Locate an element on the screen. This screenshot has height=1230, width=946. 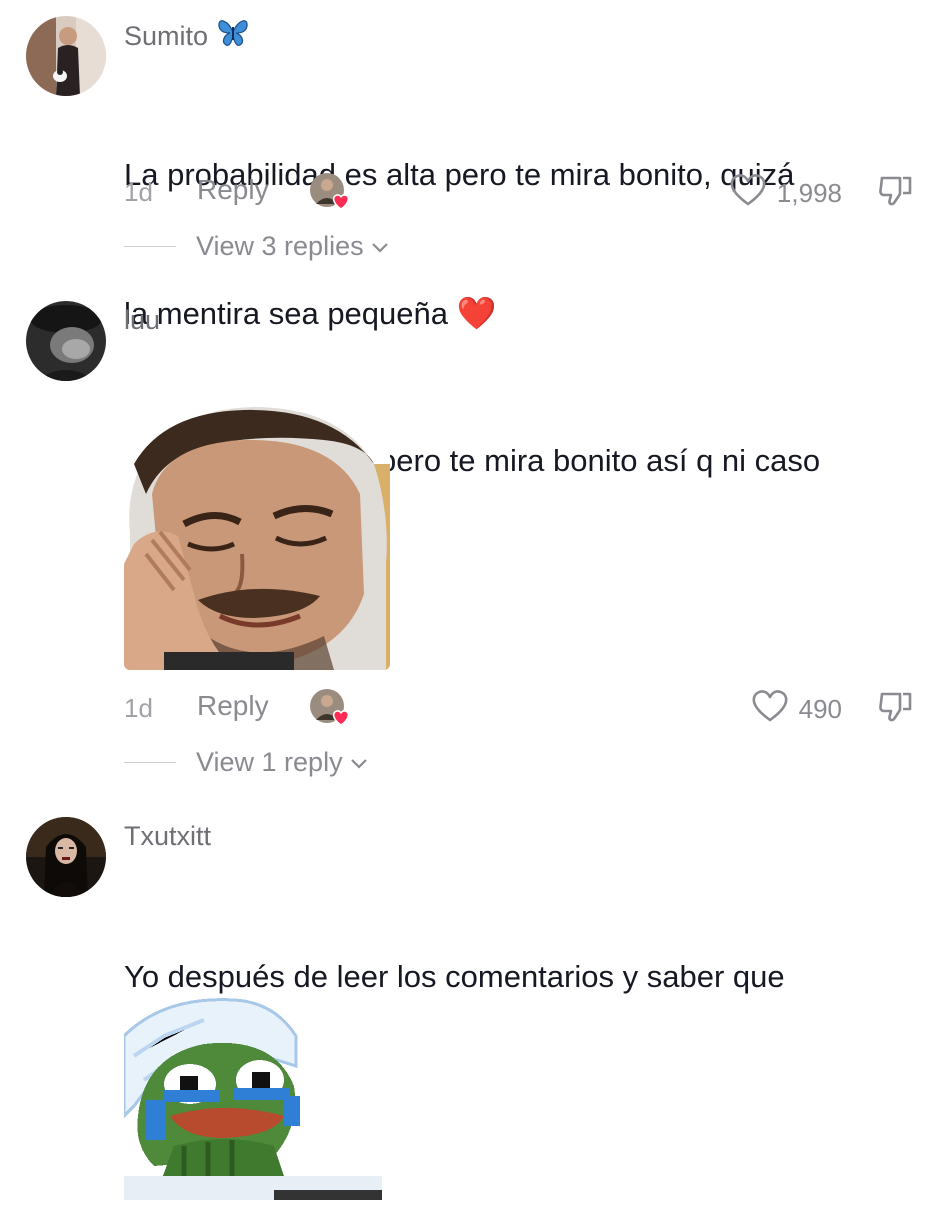
username-text: Txutxitt is located at coordinates (168, 836).